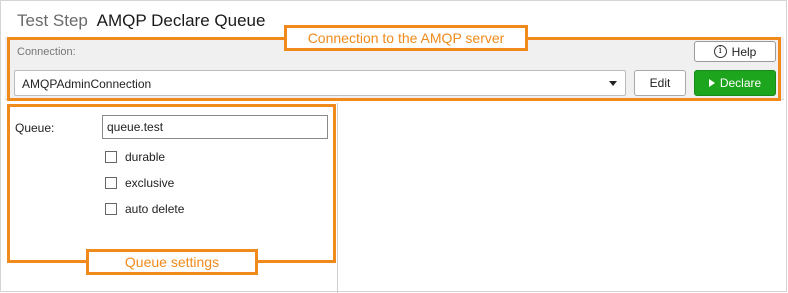  What do you see at coordinates (52, 20) in the screenshot?
I see `title-prefix: Test Step` at bounding box center [52, 20].